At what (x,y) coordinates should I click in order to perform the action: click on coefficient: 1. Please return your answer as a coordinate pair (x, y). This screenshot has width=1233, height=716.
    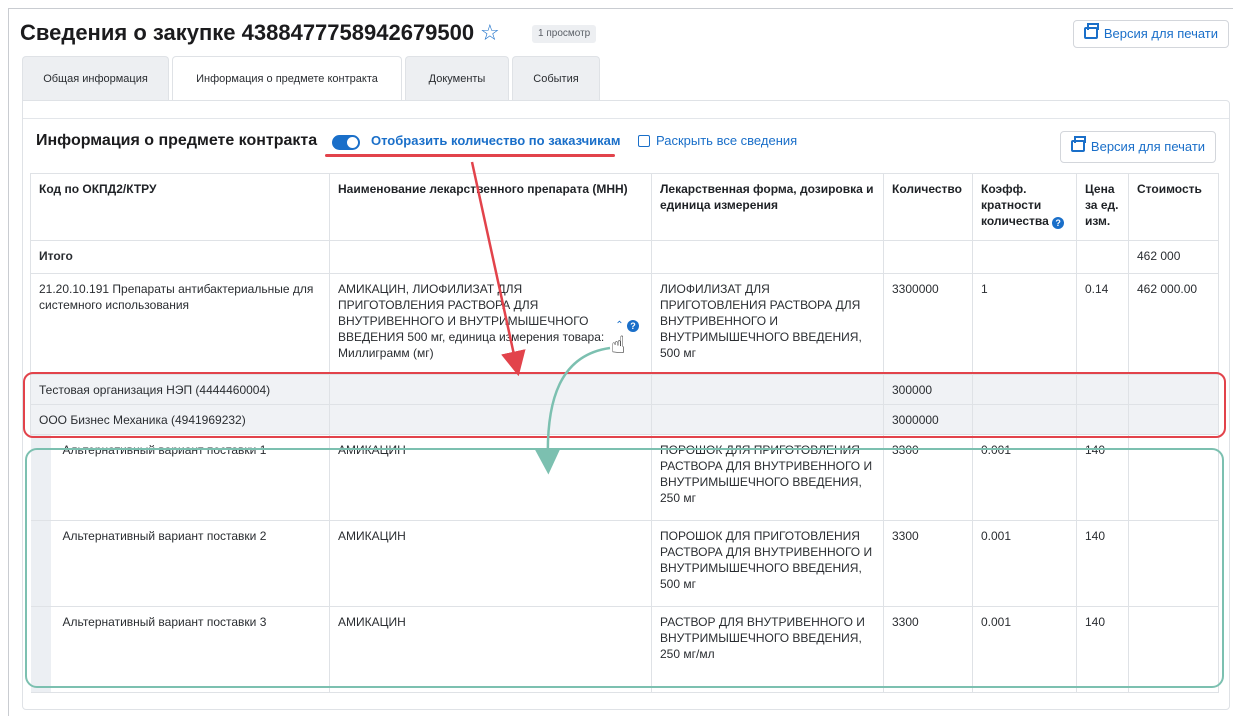
    Looking at the image, I should click on (1024, 324).